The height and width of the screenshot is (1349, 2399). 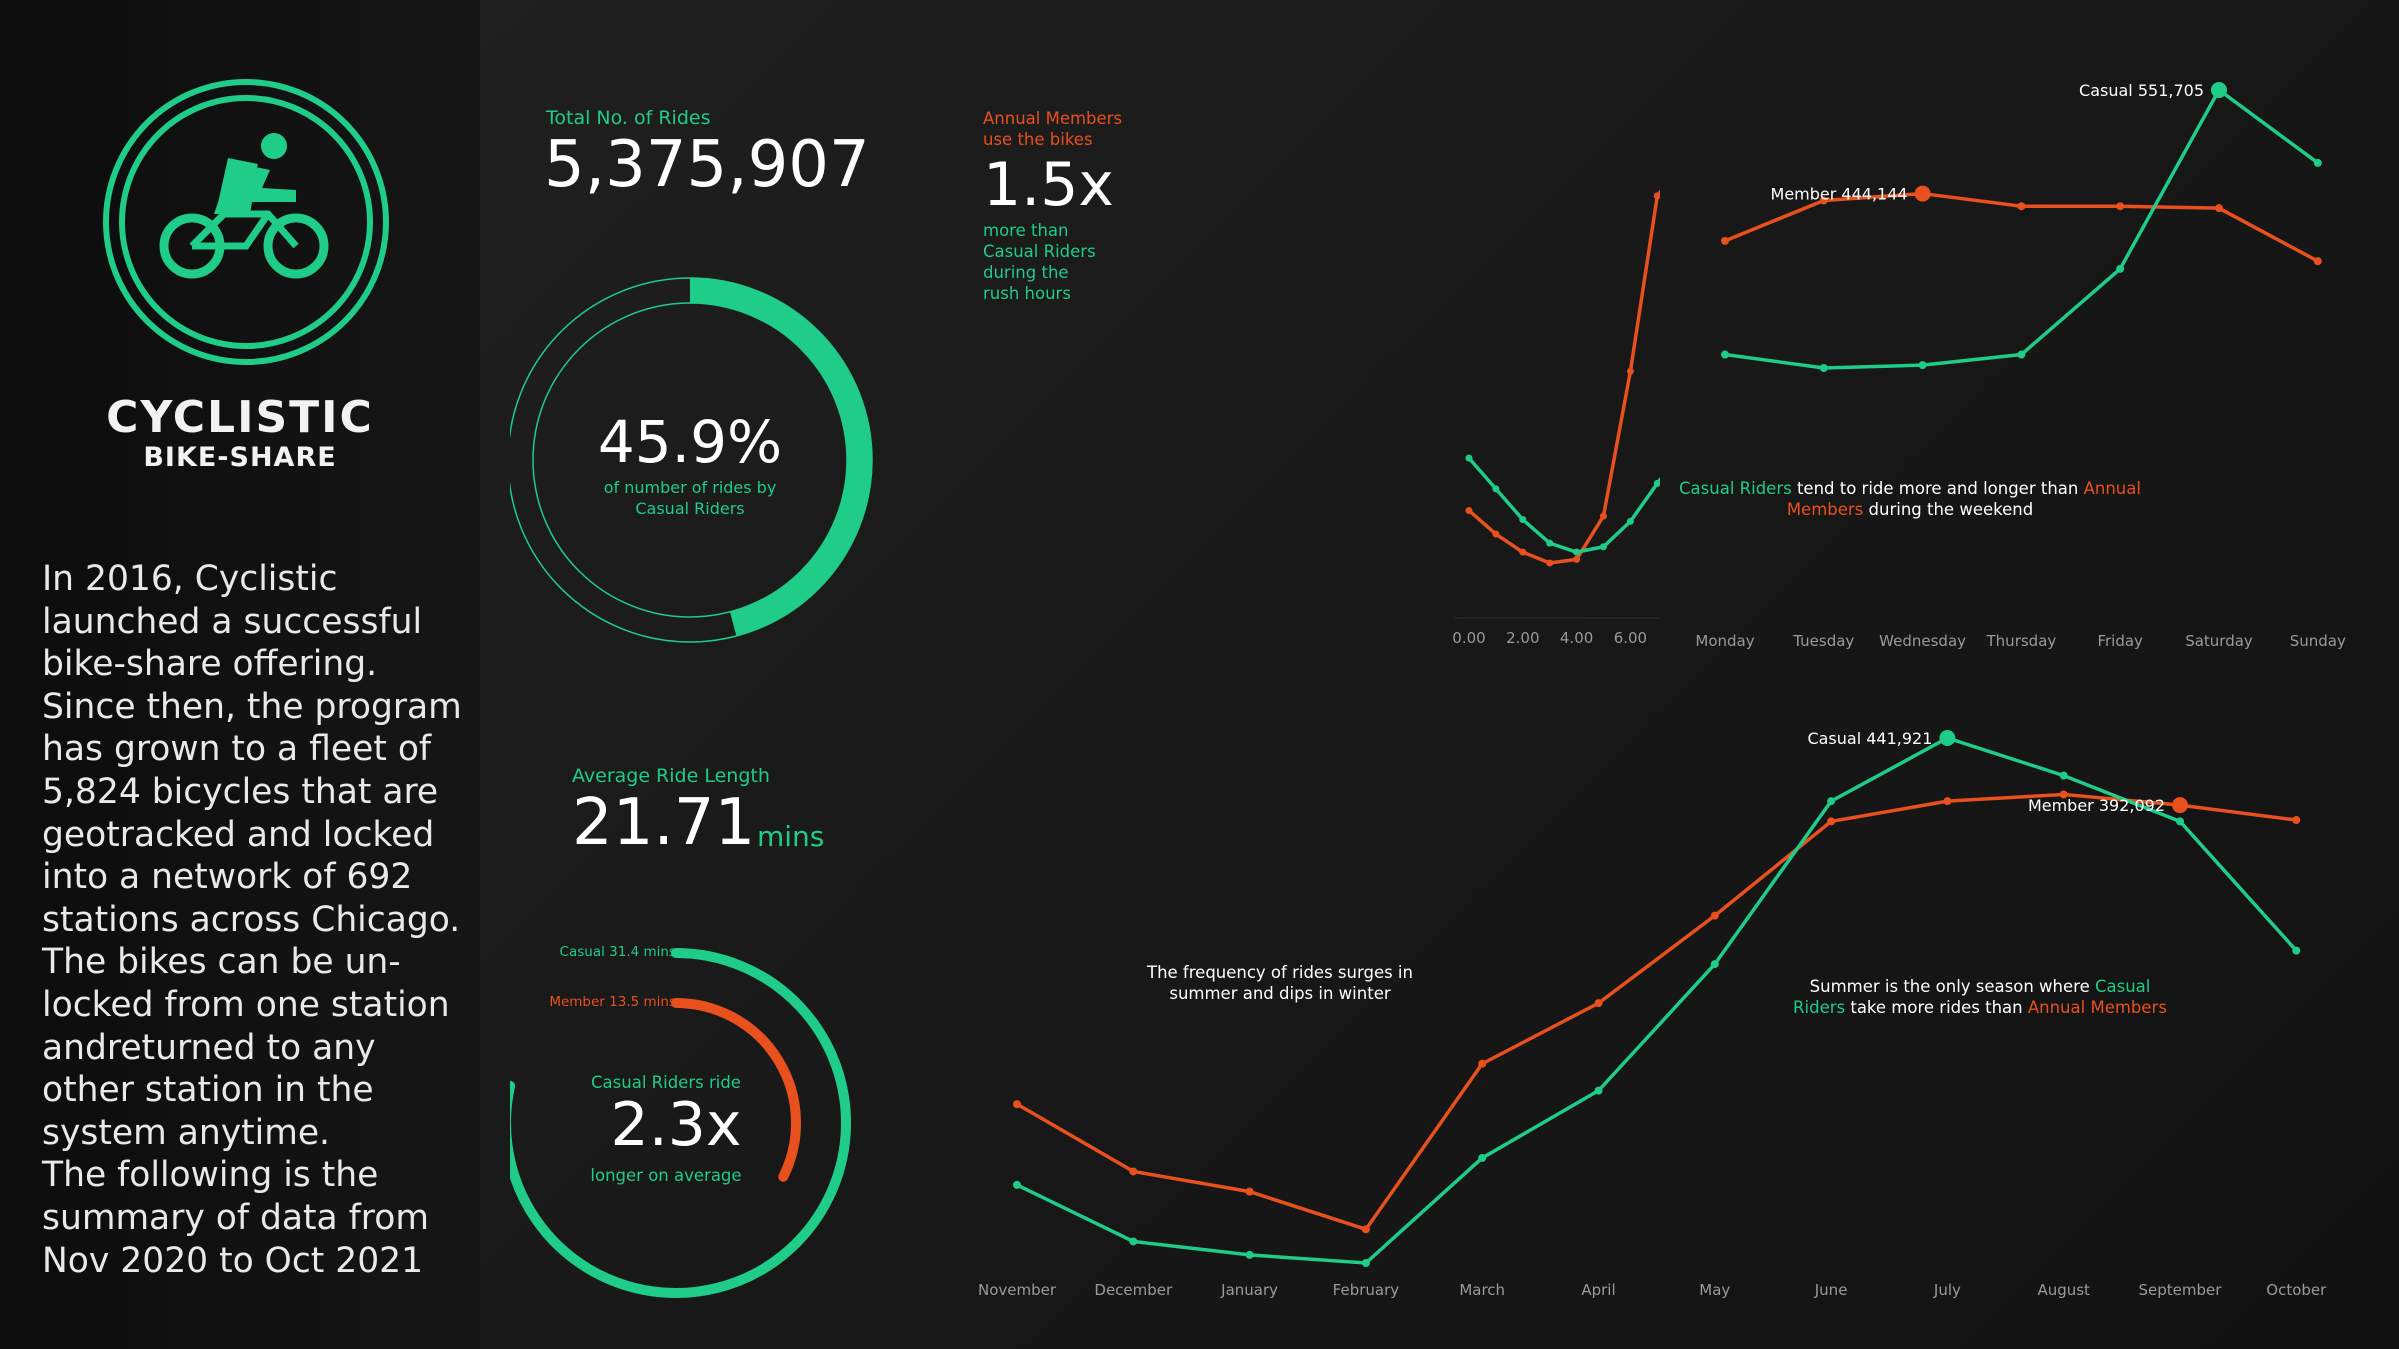 I want to click on member-length-label: Member 13.5 mins, so click(x=612, y=1002).